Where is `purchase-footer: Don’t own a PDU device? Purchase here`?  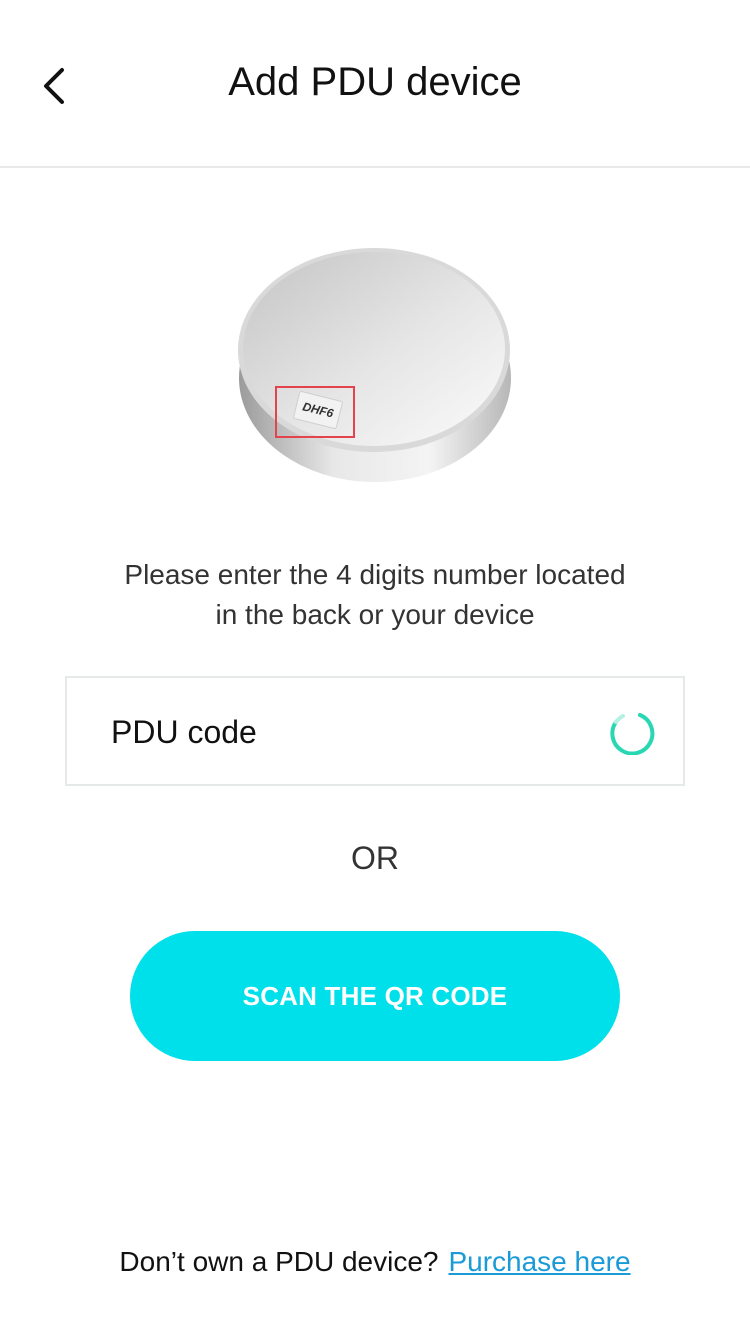
purchase-footer: Don’t own a PDU device? Purchase here is located at coordinates (375, 1262).